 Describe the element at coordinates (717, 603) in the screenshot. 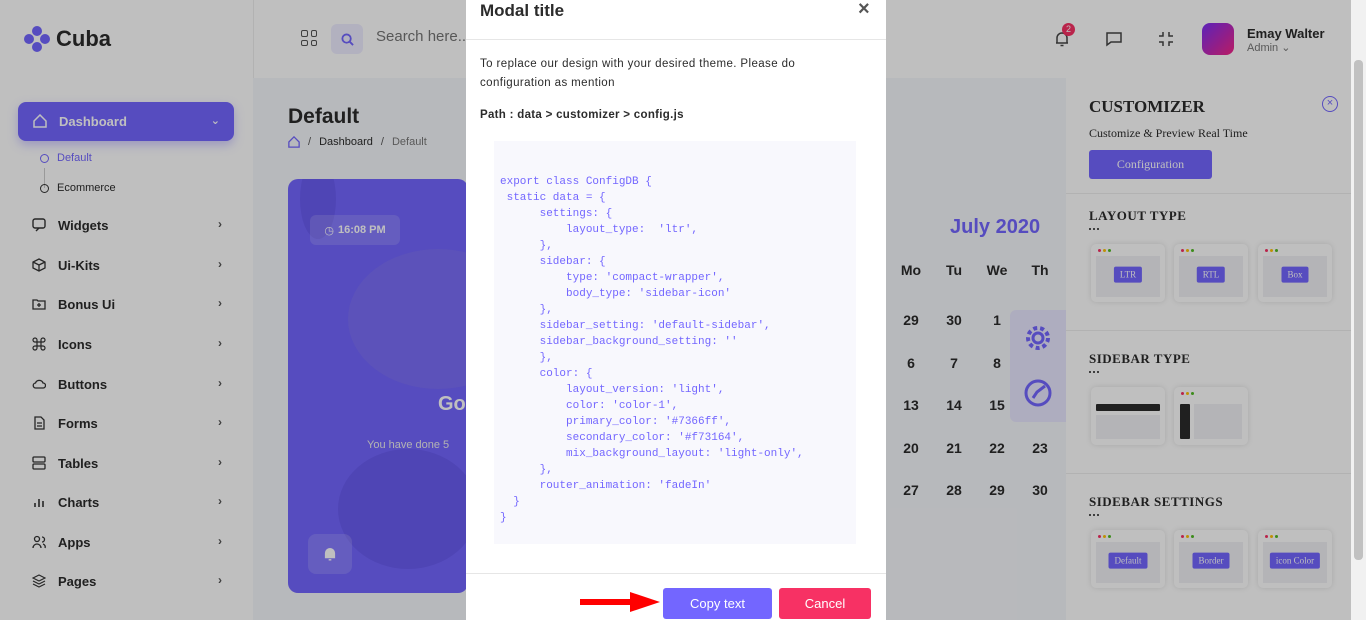

I see `copy-text-button: Copy text` at that location.